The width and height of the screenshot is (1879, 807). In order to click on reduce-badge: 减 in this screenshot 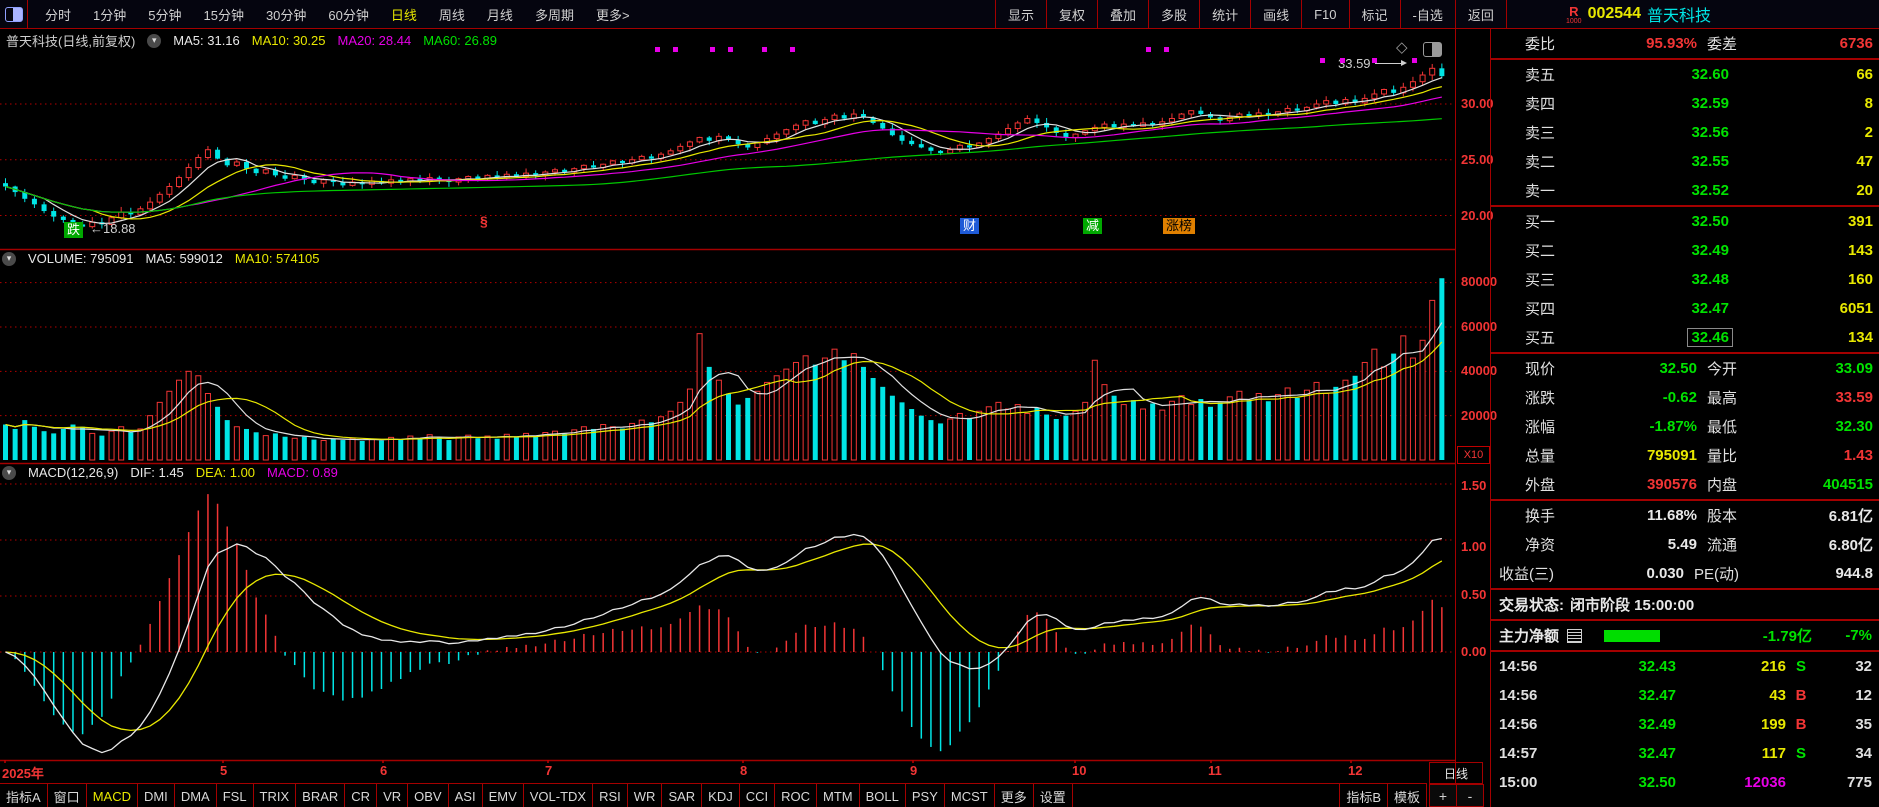, I will do `click(1093, 226)`.